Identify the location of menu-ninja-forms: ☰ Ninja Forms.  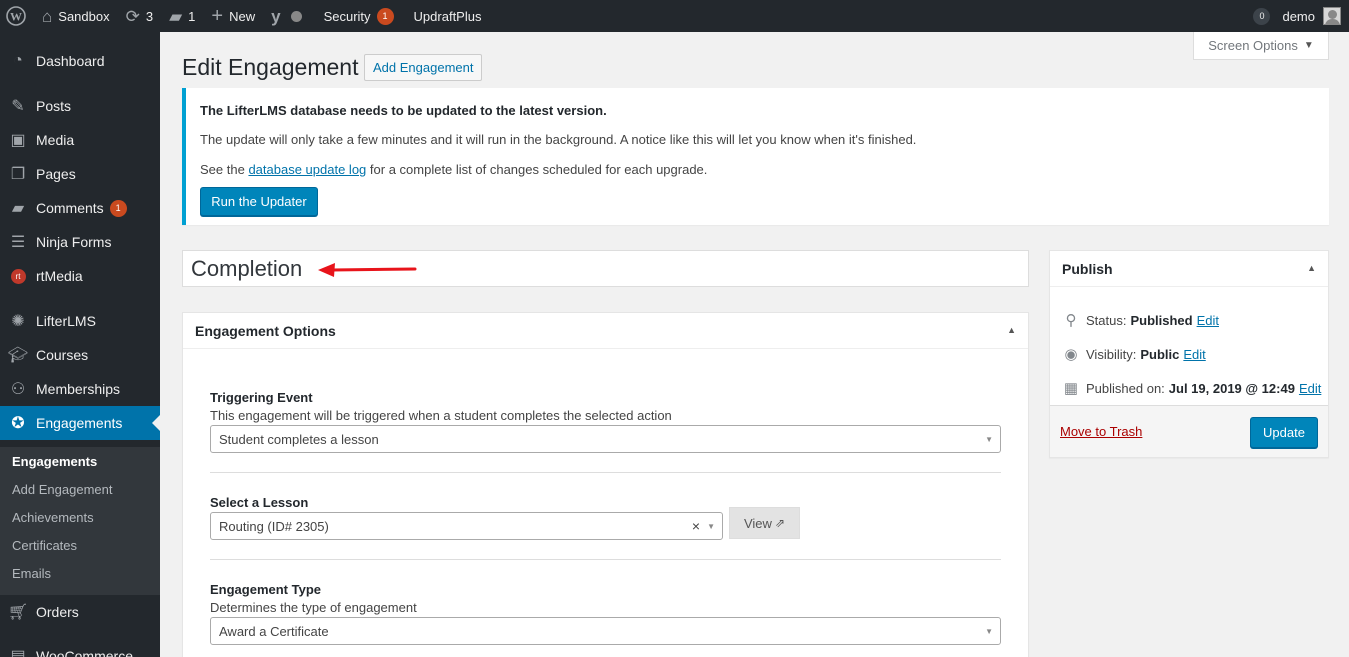
(80, 242).